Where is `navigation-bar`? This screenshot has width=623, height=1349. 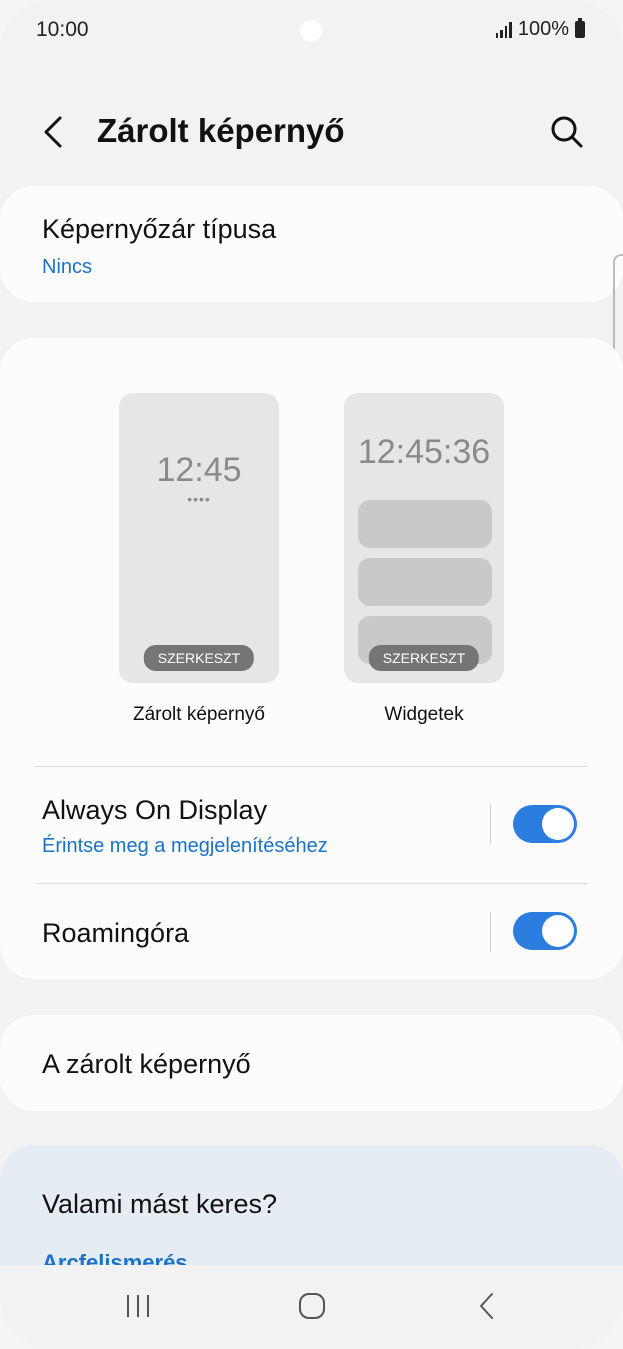
navigation-bar is located at coordinates (311, 1307).